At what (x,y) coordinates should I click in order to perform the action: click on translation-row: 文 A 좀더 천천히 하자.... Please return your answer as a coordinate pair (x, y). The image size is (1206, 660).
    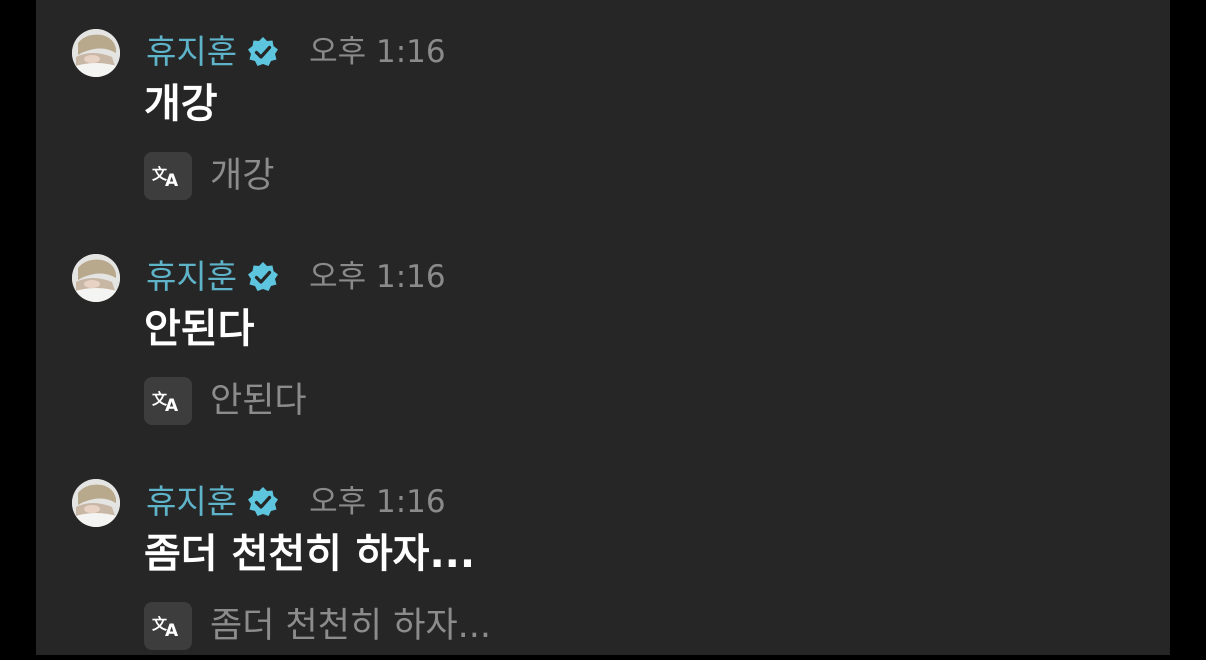
    Looking at the image, I should click on (317, 626).